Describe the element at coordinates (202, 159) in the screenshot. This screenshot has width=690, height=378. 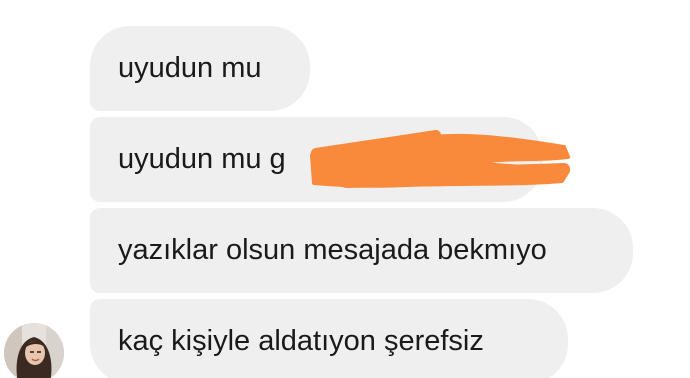
I see `message-text: uyudun mu g` at that location.